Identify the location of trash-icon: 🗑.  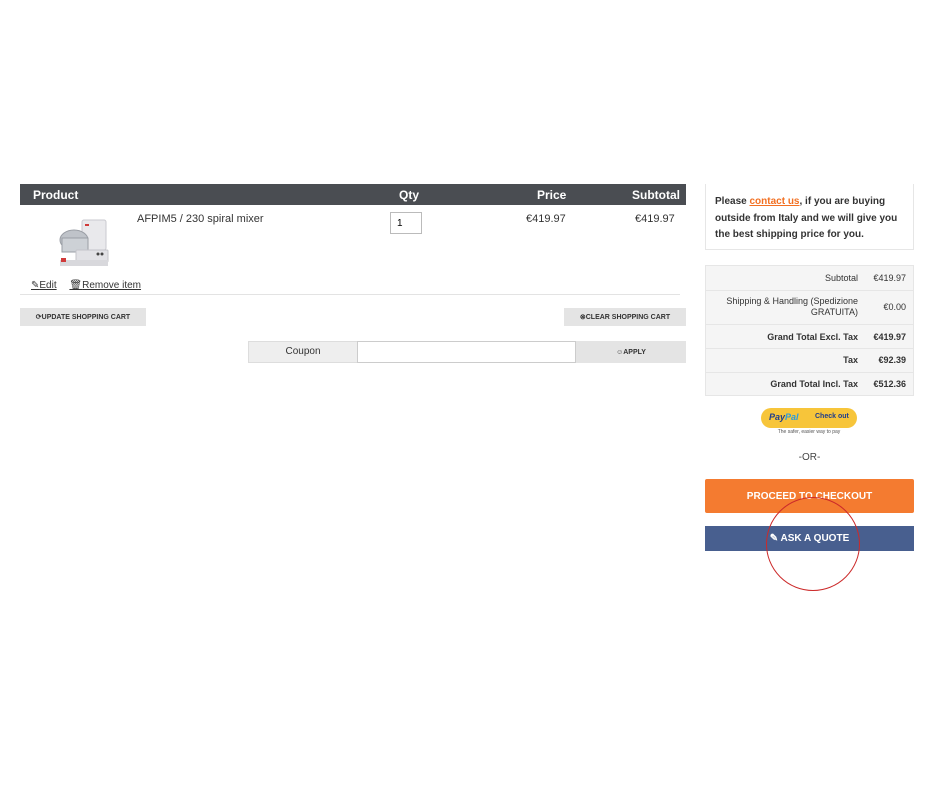
(76, 285).